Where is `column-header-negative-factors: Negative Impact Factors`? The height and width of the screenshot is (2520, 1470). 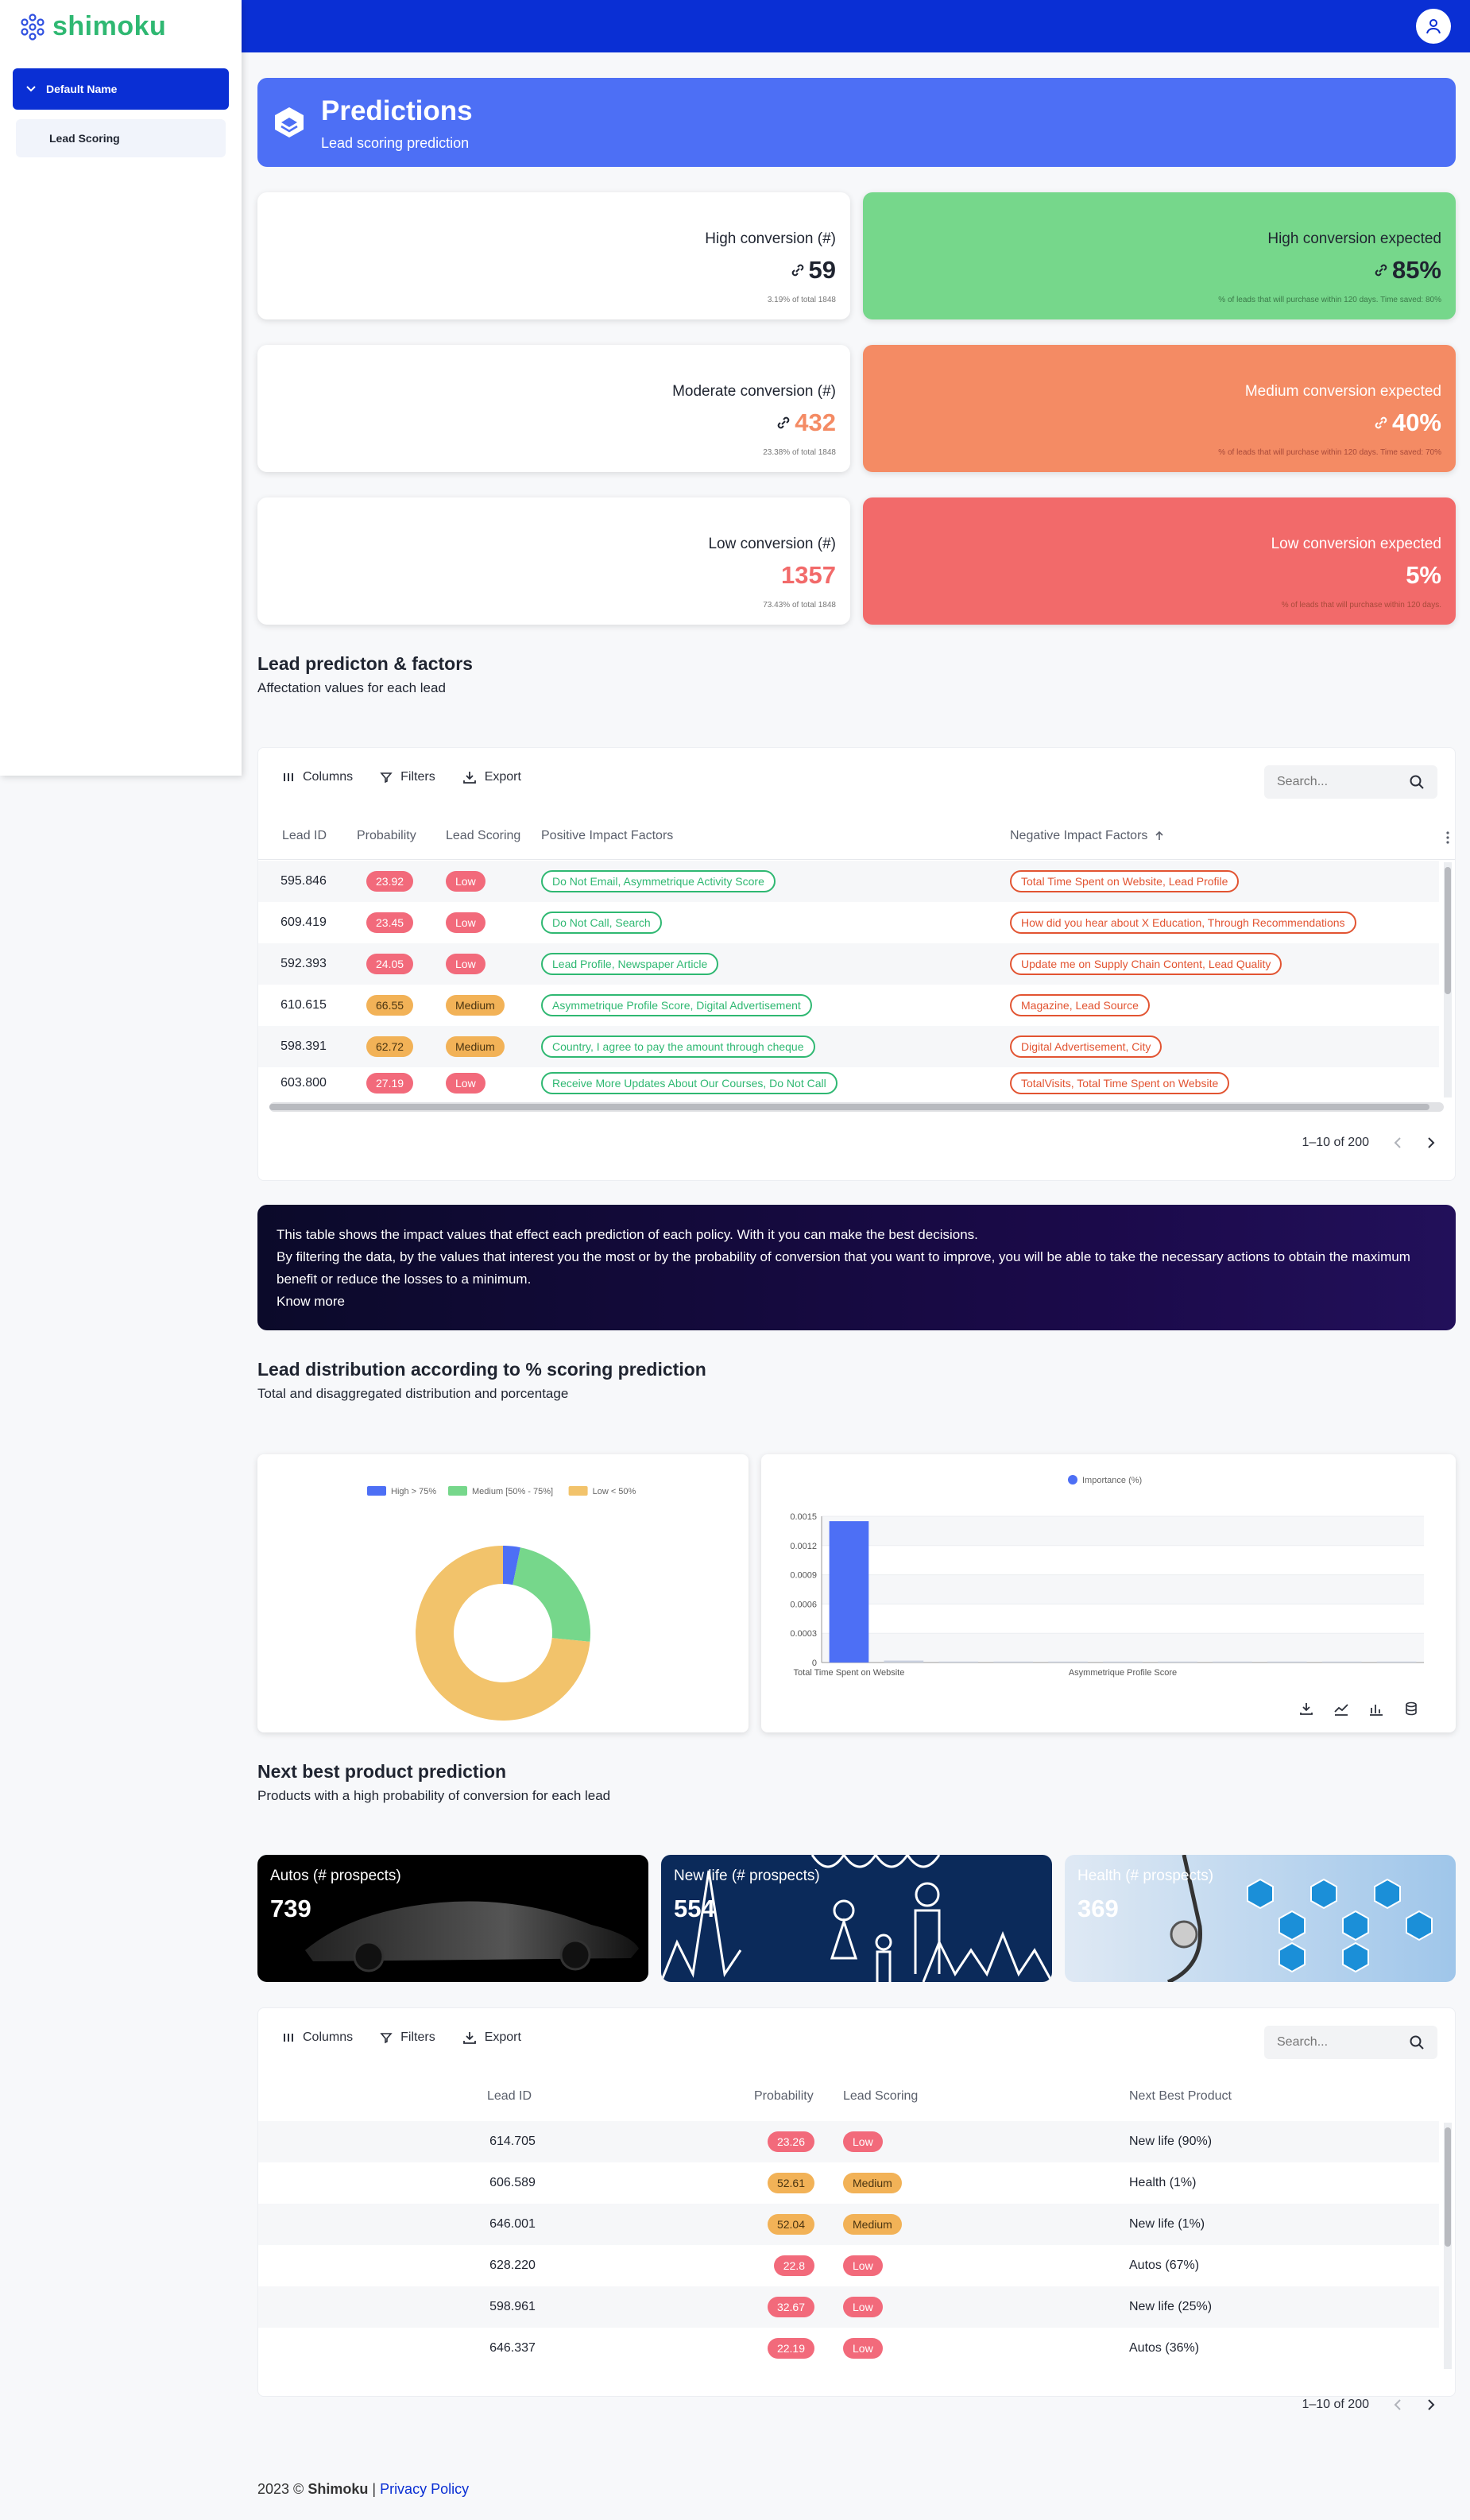
column-header-negative-factors: Negative Impact Factors is located at coordinates (1087, 836).